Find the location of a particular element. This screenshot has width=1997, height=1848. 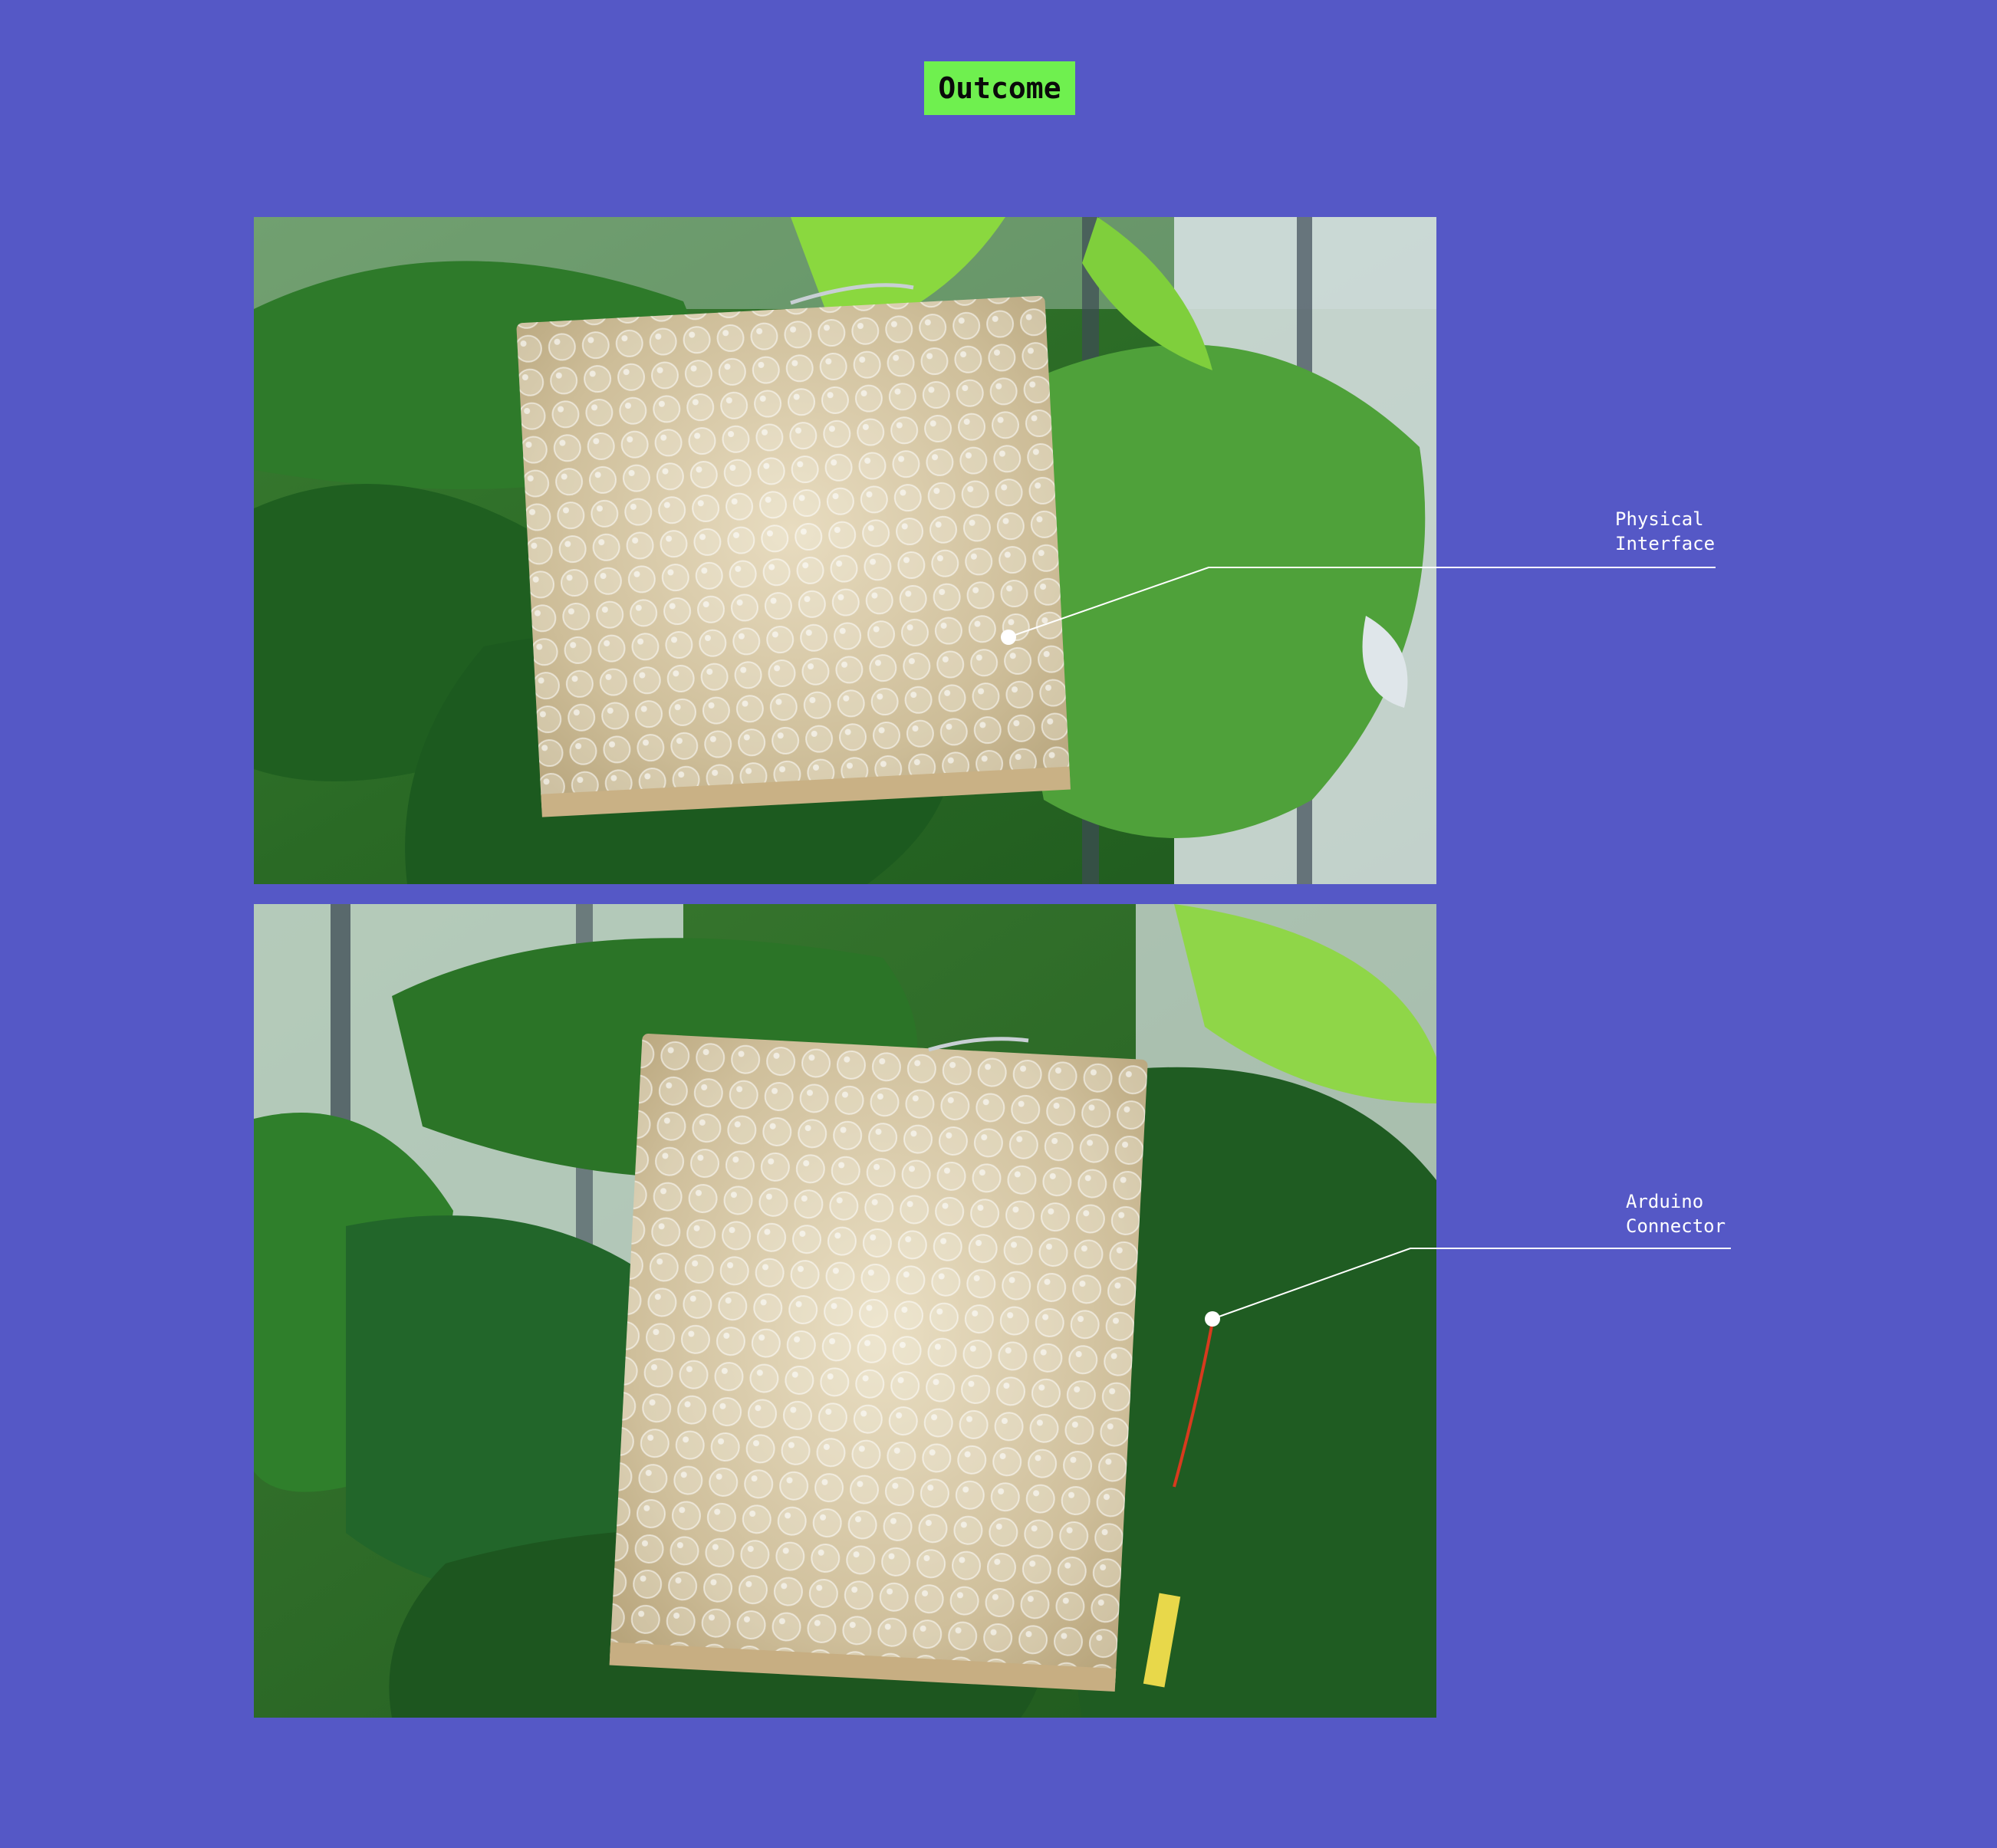

annotation-label-physical-interface: Physical Interface is located at coordinates (1665, 532).